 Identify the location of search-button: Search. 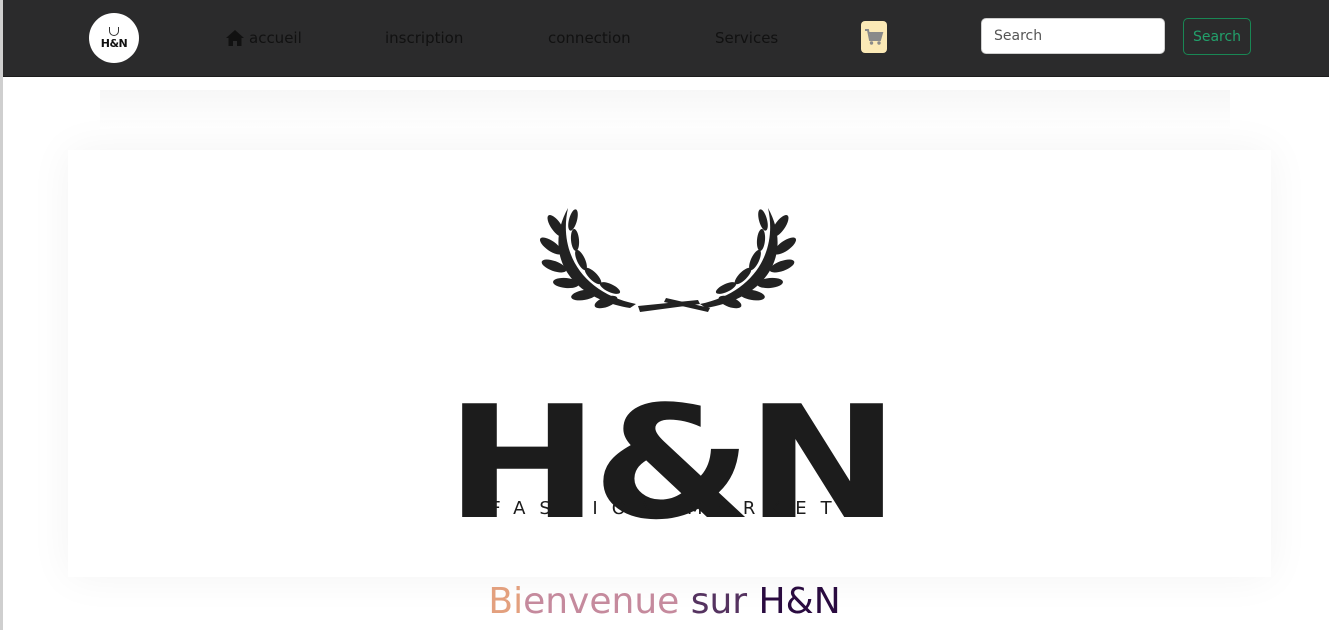
(1217, 36).